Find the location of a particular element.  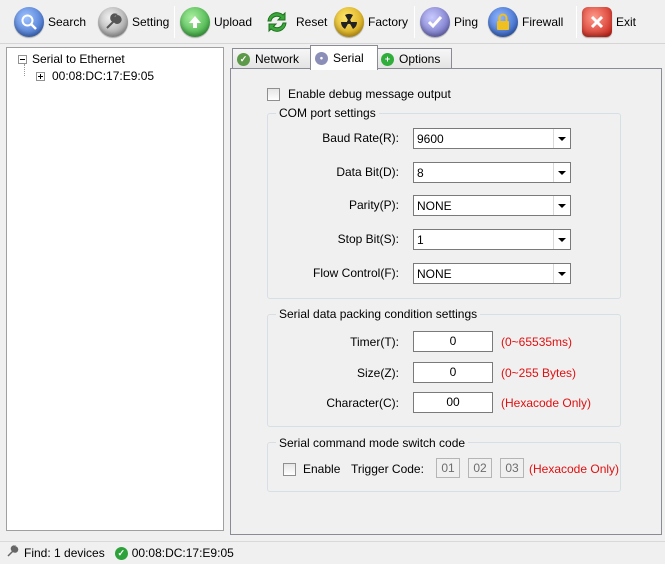

firewall-label: Firewall is located at coordinates (543, 22).